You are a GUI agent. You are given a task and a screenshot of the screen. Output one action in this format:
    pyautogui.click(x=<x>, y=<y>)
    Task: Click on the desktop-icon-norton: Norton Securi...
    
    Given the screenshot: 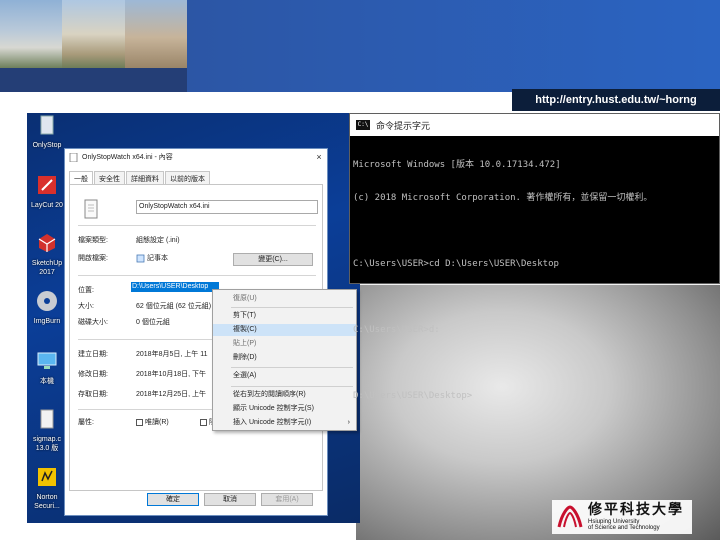 What is the action you would take?
    pyautogui.click(x=47, y=488)
    